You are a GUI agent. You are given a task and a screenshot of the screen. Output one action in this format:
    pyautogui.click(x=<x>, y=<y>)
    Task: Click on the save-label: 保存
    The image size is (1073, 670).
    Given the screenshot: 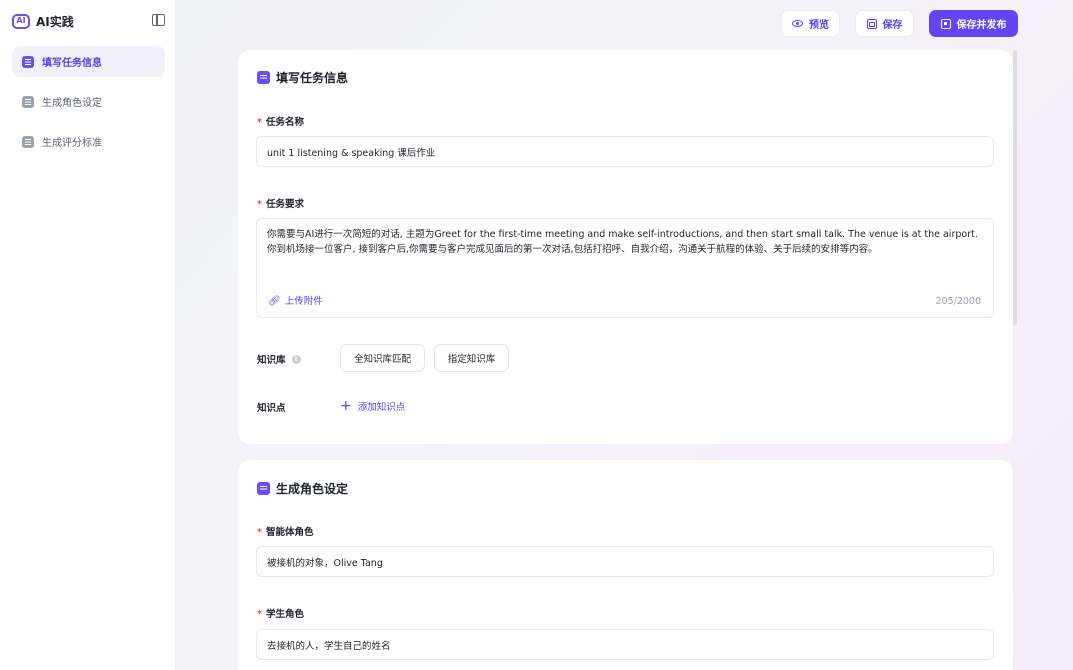 What is the action you would take?
    pyautogui.click(x=892, y=25)
    